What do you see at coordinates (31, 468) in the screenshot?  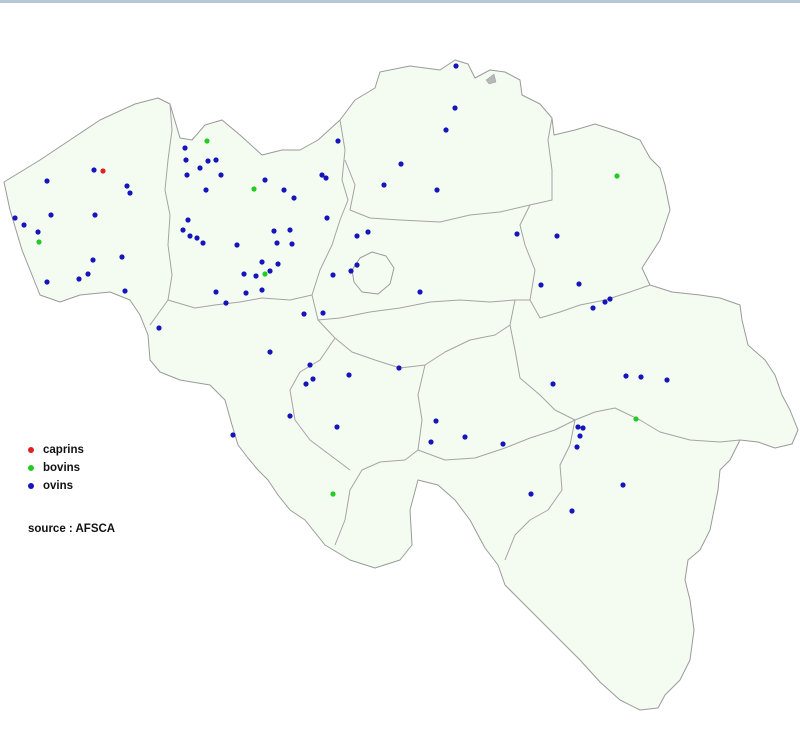 I see `legend-dot-bovins` at bounding box center [31, 468].